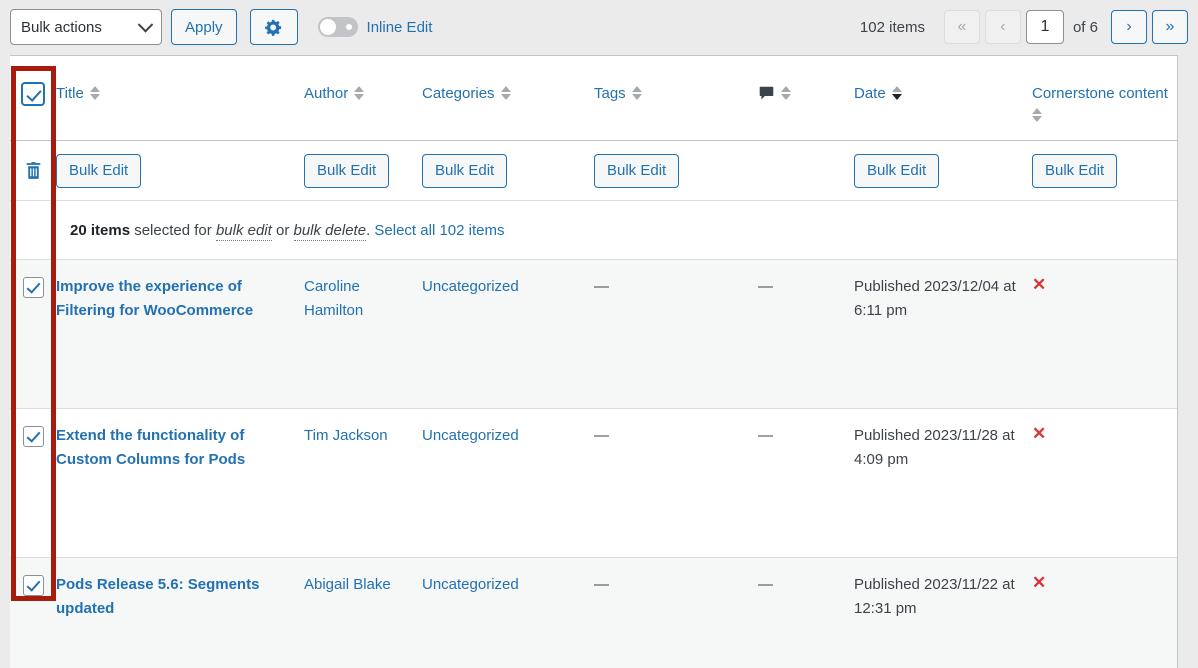 This screenshot has height=668, width=1198. I want to click on inline-edit-label: Inline Edit, so click(399, 27).